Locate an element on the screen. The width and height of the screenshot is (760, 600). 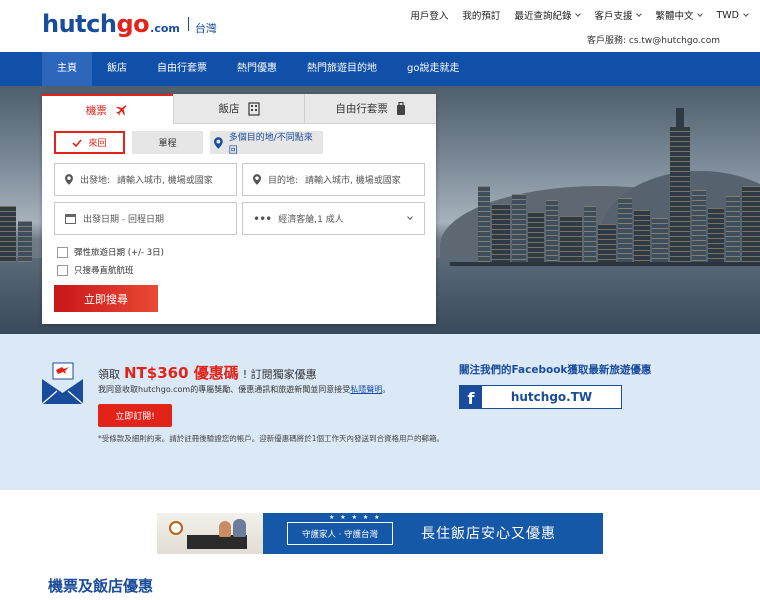
login-link: 用戶登入 is located at coordinates (429, 15).